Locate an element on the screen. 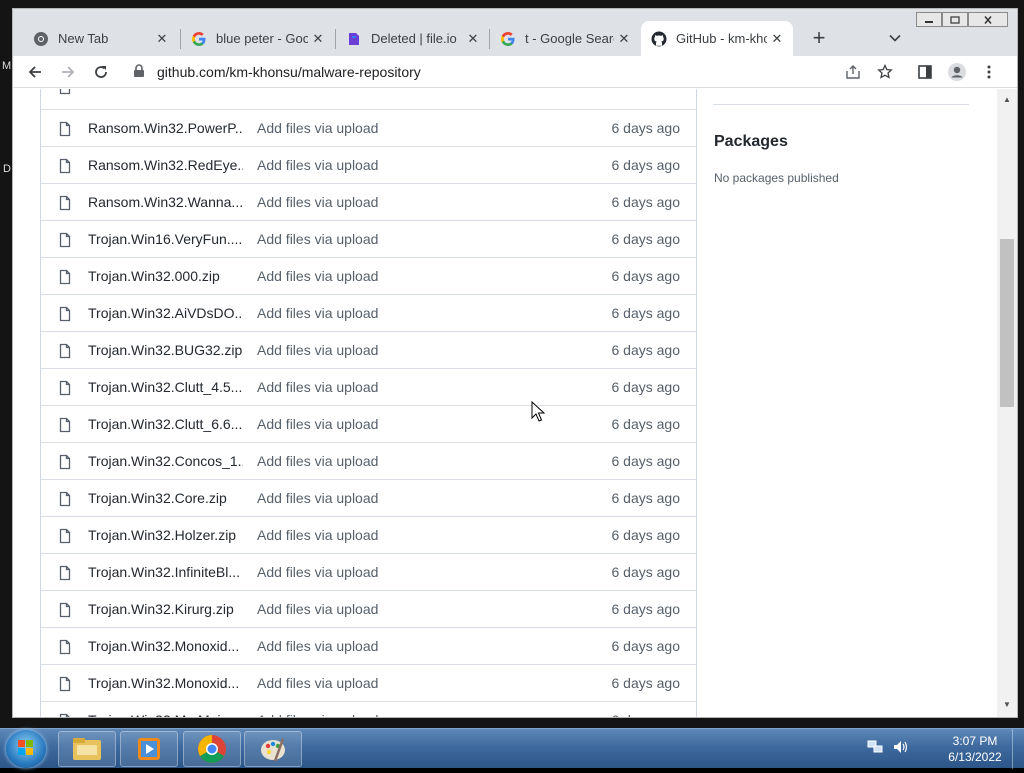 The width and height of the screenshot is (1024, 773). file-name-link: Trojan.Win32.Kirurg.zip is located at coordinates (165, 609).